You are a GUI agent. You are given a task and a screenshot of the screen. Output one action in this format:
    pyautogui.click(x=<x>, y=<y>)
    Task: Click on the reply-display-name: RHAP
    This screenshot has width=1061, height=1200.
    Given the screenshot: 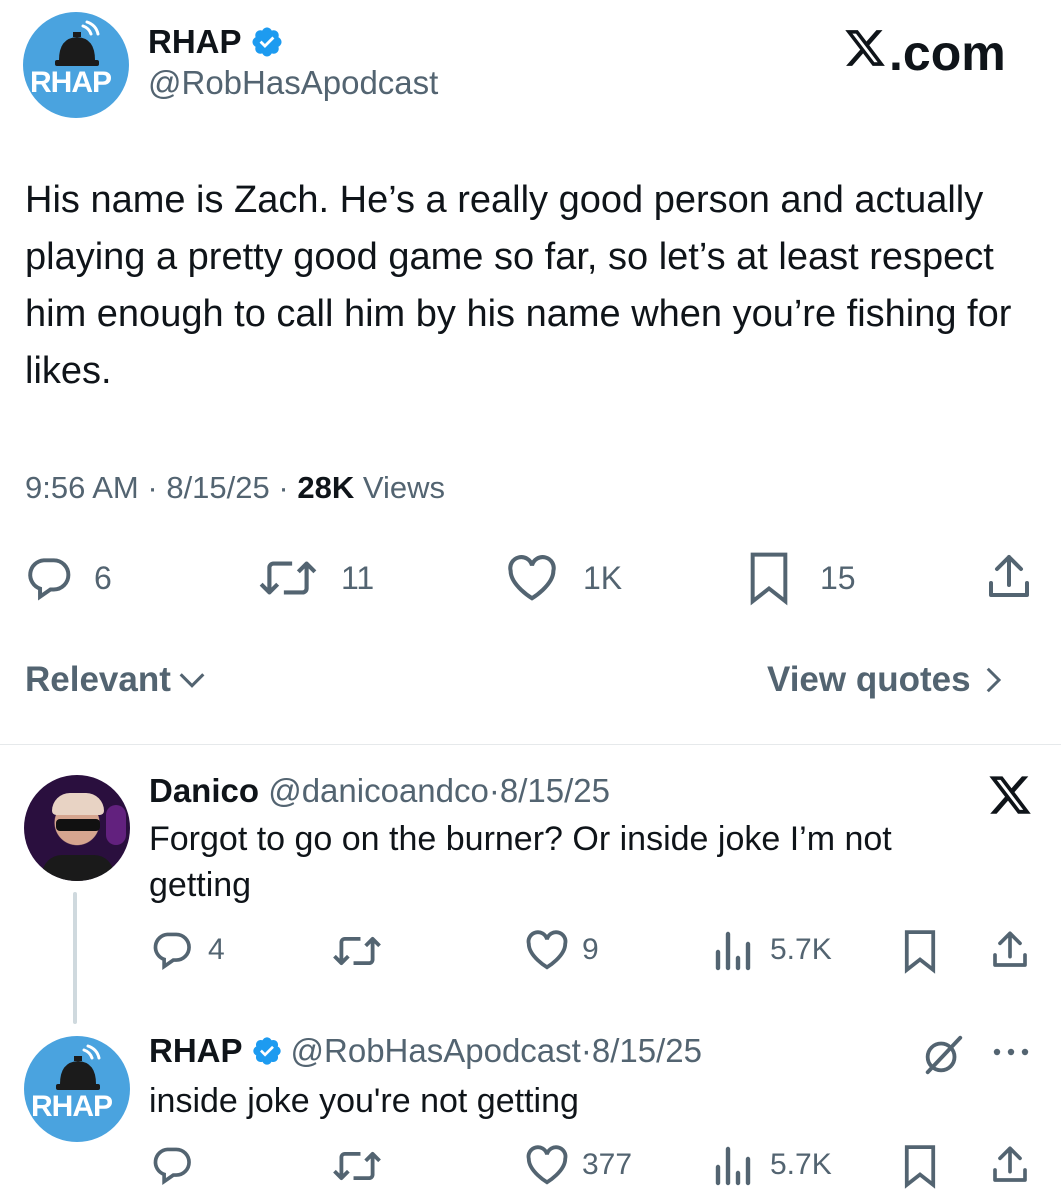 What is the action you would take?
    pyautogui.click(x=196, y=1051)
    